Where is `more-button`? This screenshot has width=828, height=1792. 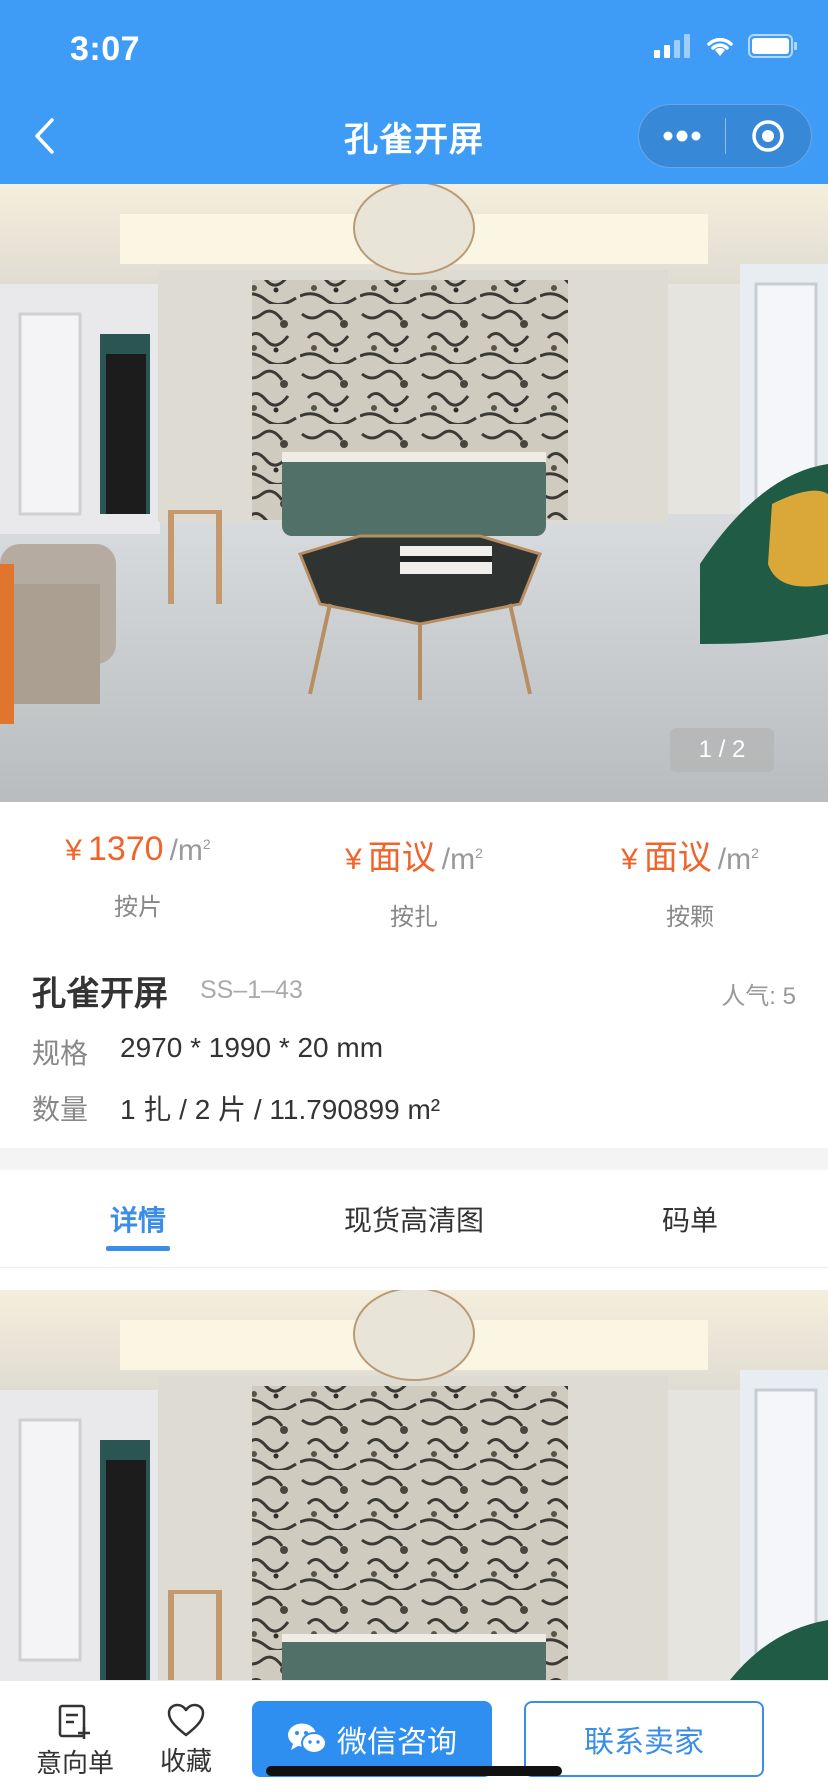 more-button is located at coordinates (682, 136).